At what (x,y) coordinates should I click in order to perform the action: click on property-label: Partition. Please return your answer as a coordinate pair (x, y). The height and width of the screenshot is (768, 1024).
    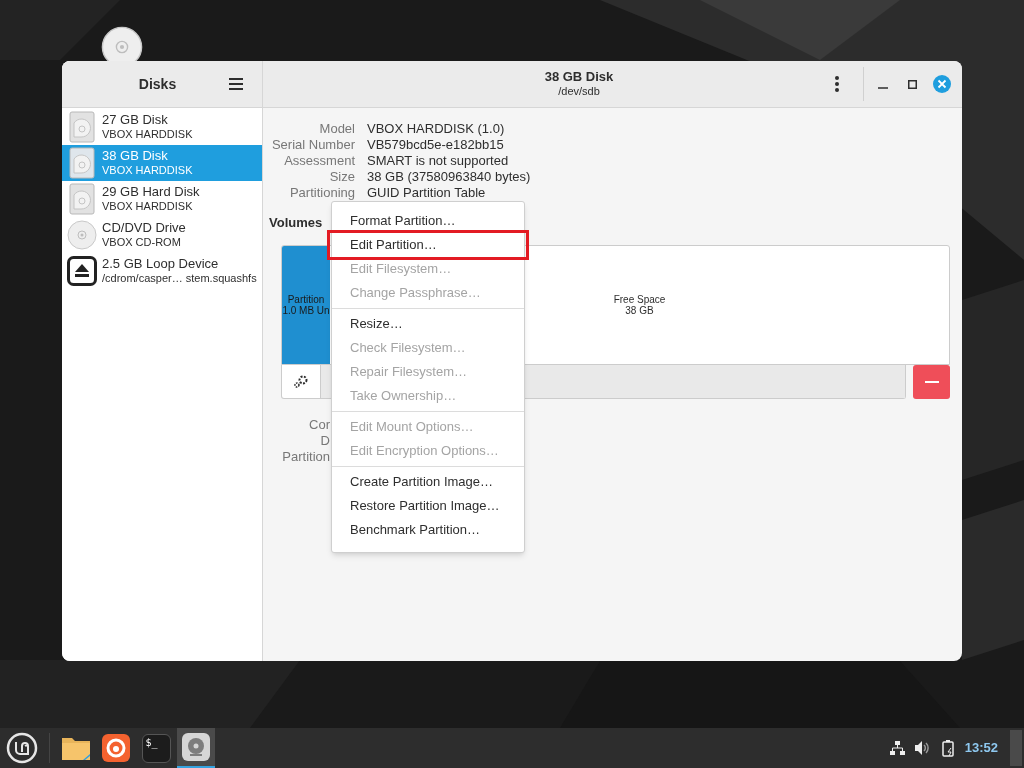
    Looking at the image, I should click on (305, 456).